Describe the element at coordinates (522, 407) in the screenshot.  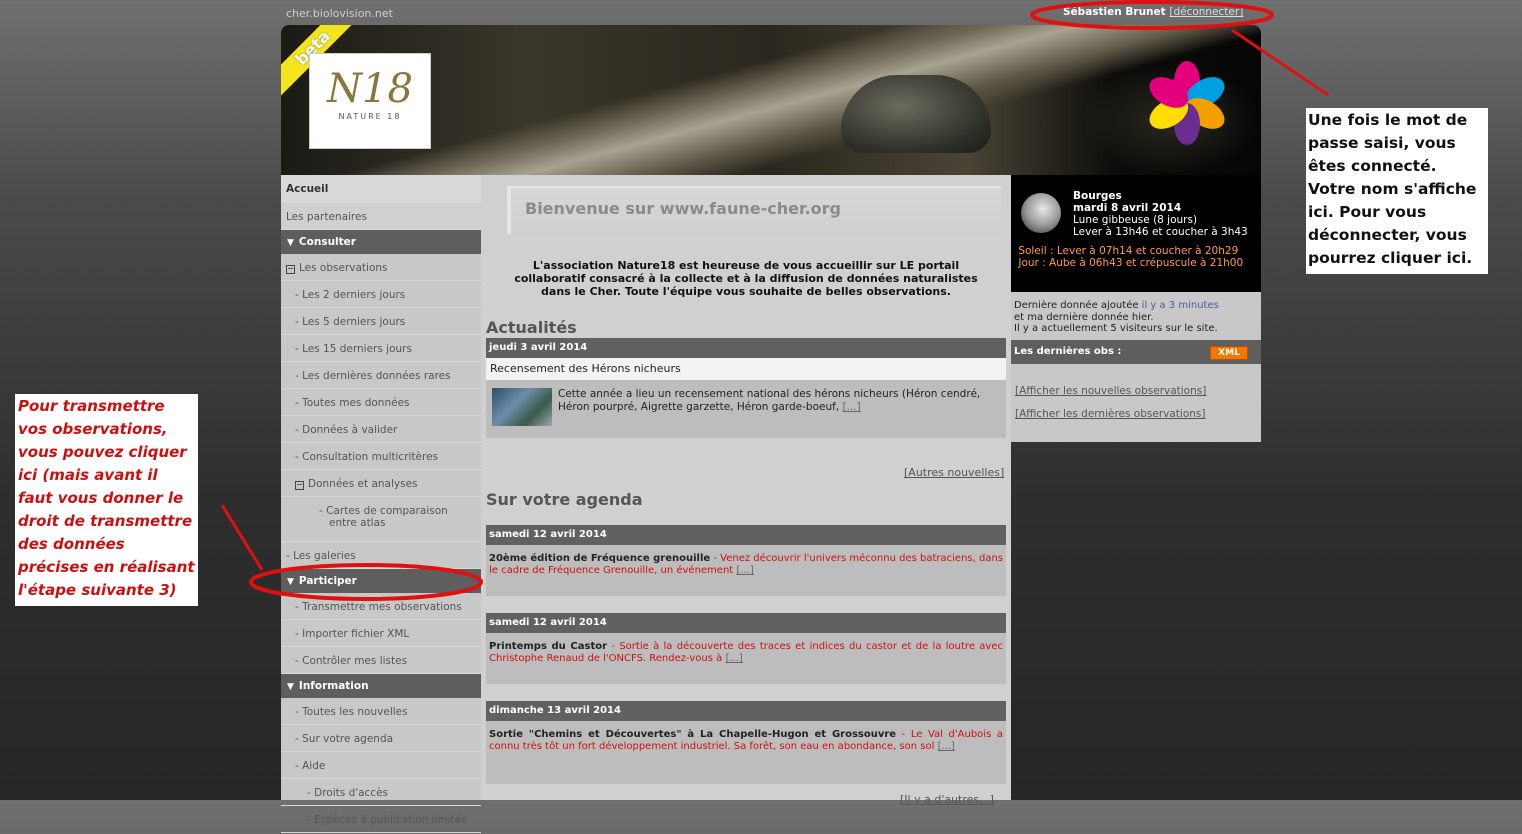
I see `news-thumbnail` at that location.